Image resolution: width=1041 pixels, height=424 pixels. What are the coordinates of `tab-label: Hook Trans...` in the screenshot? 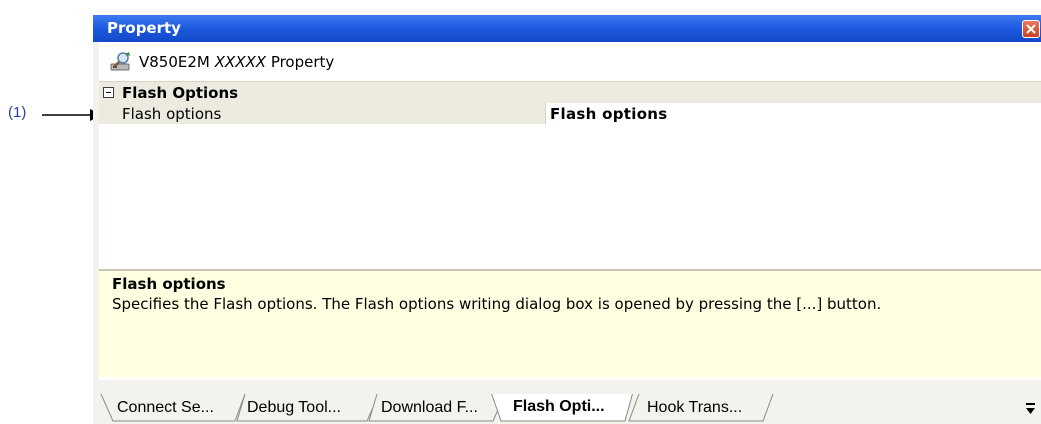 It's located at (695, 407).